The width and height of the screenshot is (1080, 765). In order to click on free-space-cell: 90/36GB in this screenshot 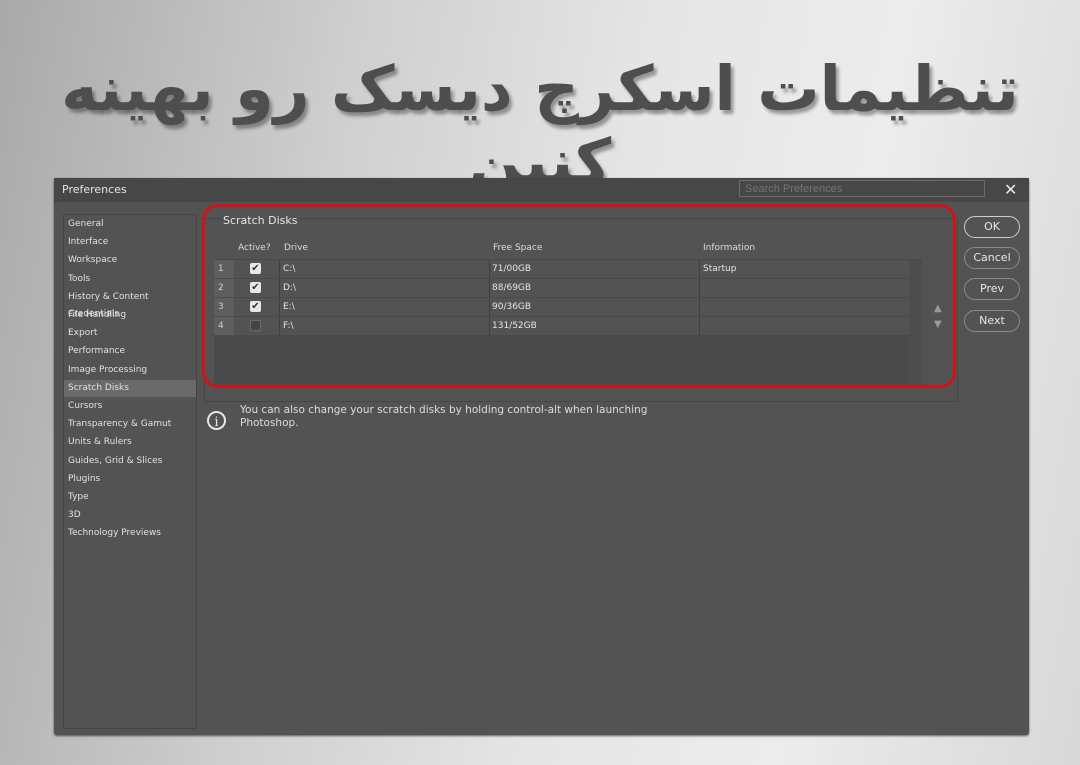, I will do `click(594, 307)`.